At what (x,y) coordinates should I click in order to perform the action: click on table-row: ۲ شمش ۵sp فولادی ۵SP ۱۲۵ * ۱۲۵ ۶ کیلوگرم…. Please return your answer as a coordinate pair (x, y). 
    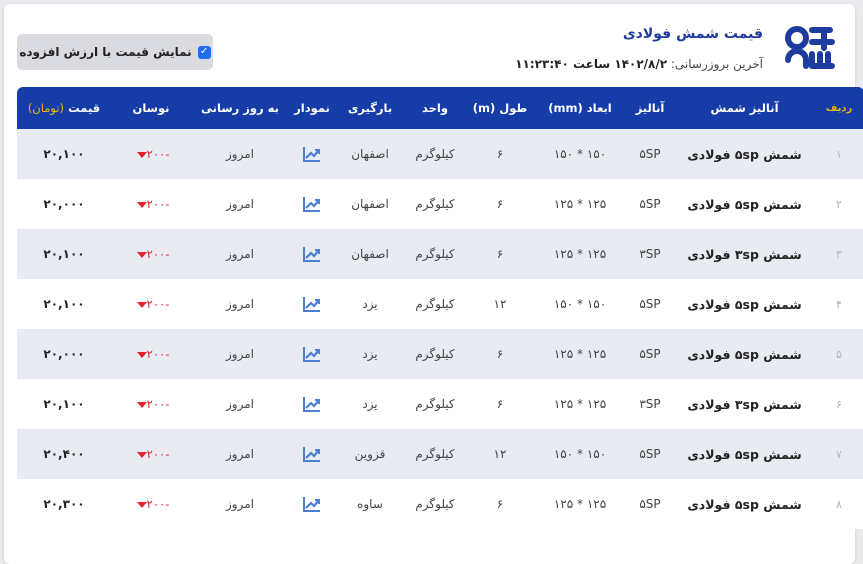
    Looking at the image, I should click on (440, 204).